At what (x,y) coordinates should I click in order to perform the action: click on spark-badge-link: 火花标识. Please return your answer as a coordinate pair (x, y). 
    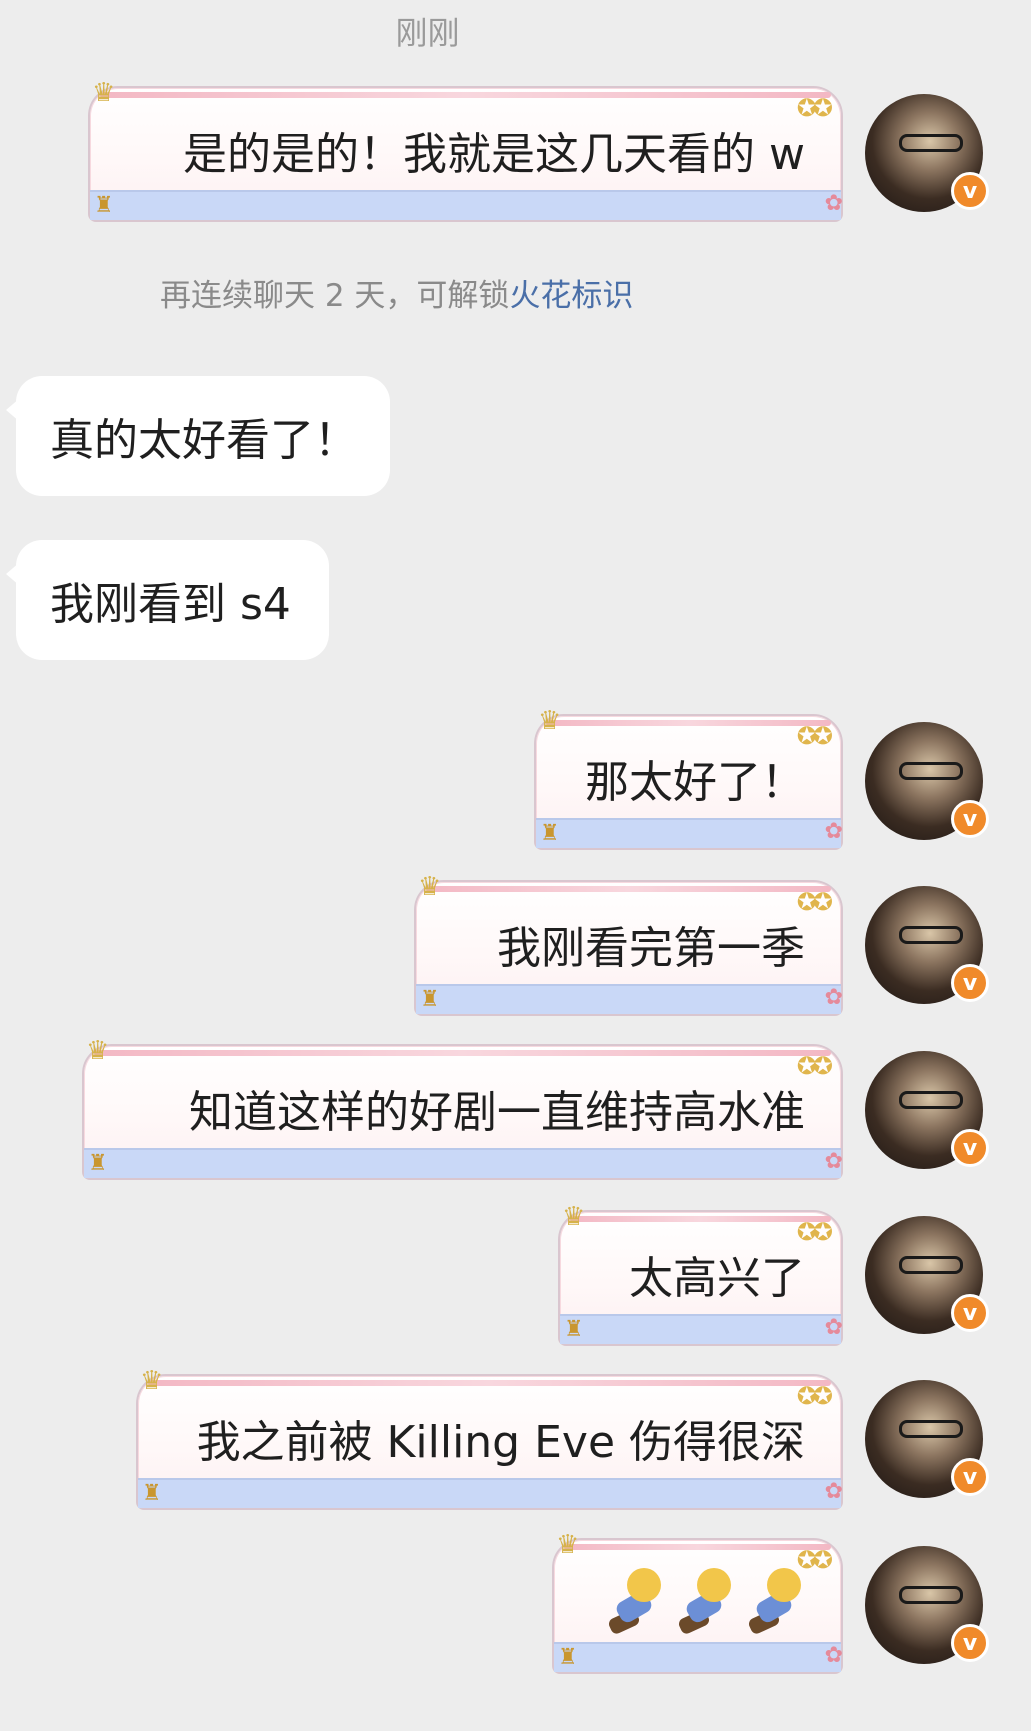
    Looking at the image, I should click on (571, 296).